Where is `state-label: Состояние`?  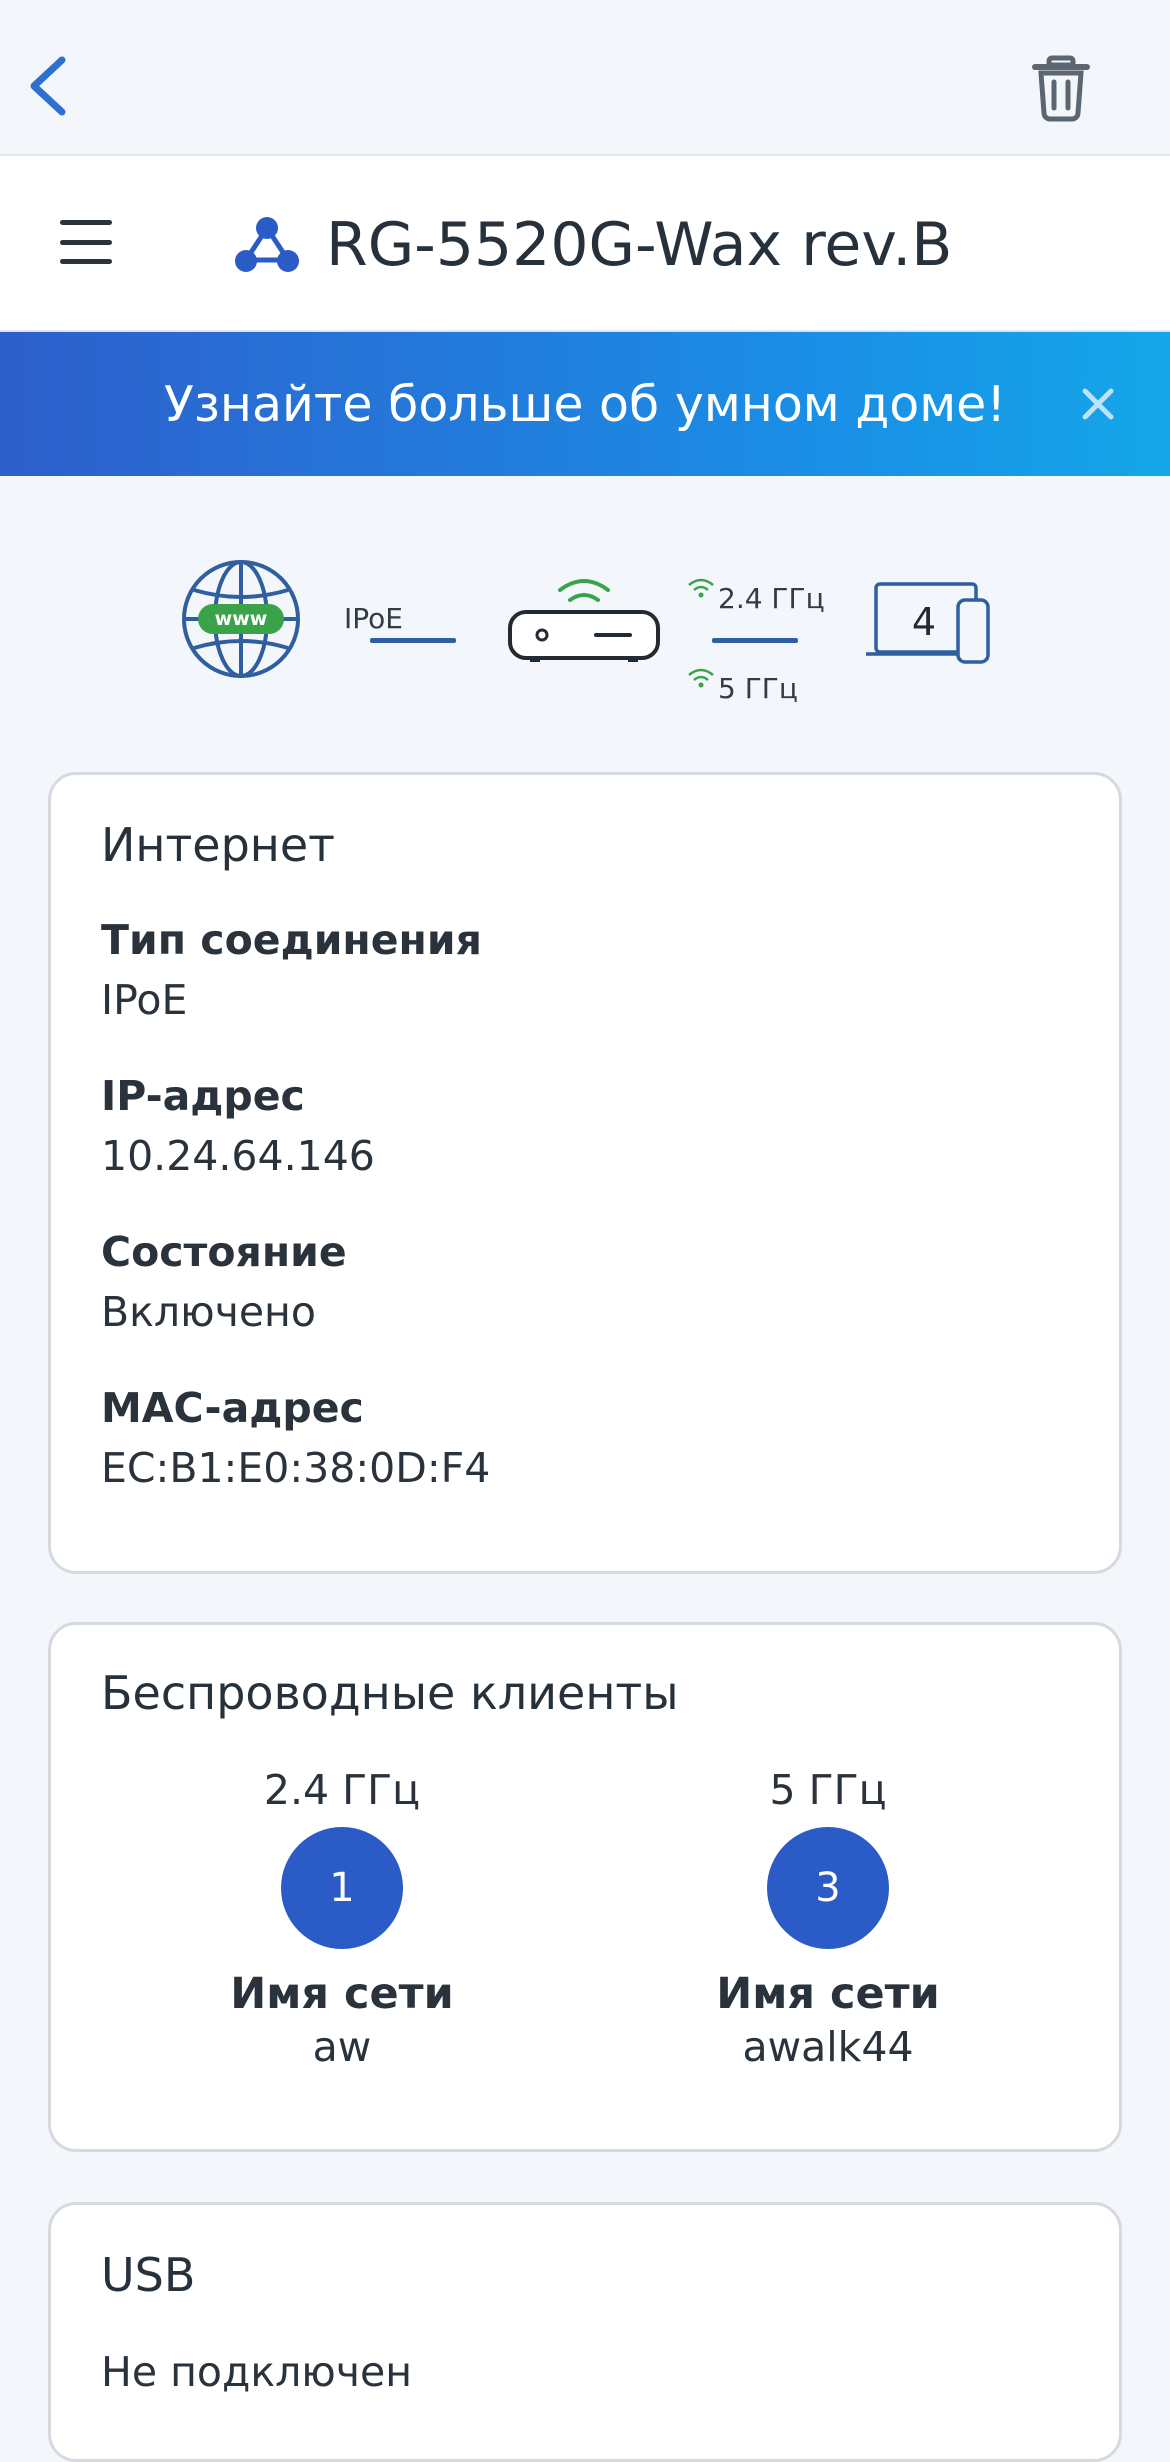 state-label: Состояние is located at coordinates (224, 1252).